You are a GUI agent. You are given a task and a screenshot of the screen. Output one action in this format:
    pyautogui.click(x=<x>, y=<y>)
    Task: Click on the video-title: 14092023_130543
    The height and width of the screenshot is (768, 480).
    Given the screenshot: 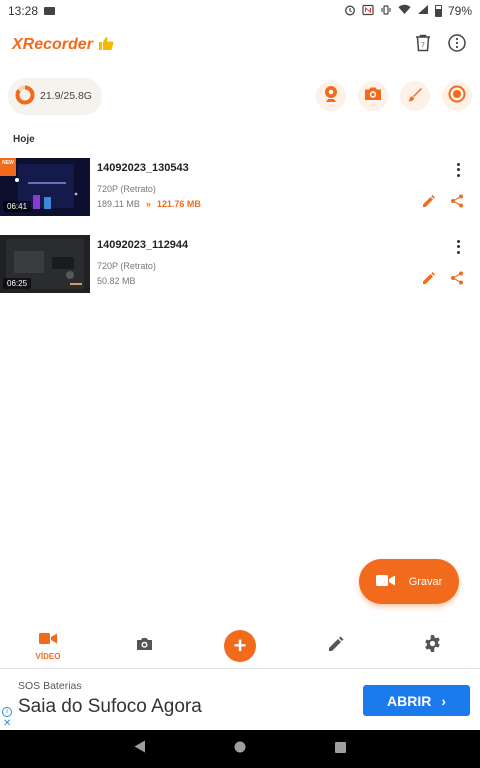 What is the action you would take?
    pyautogui.click(x=143, y=168)
    